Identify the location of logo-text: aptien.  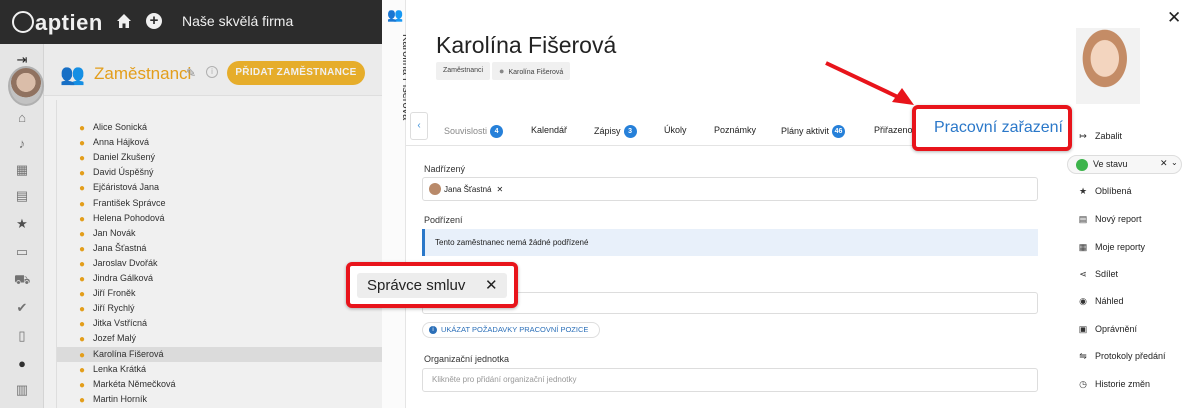
(69, 22).